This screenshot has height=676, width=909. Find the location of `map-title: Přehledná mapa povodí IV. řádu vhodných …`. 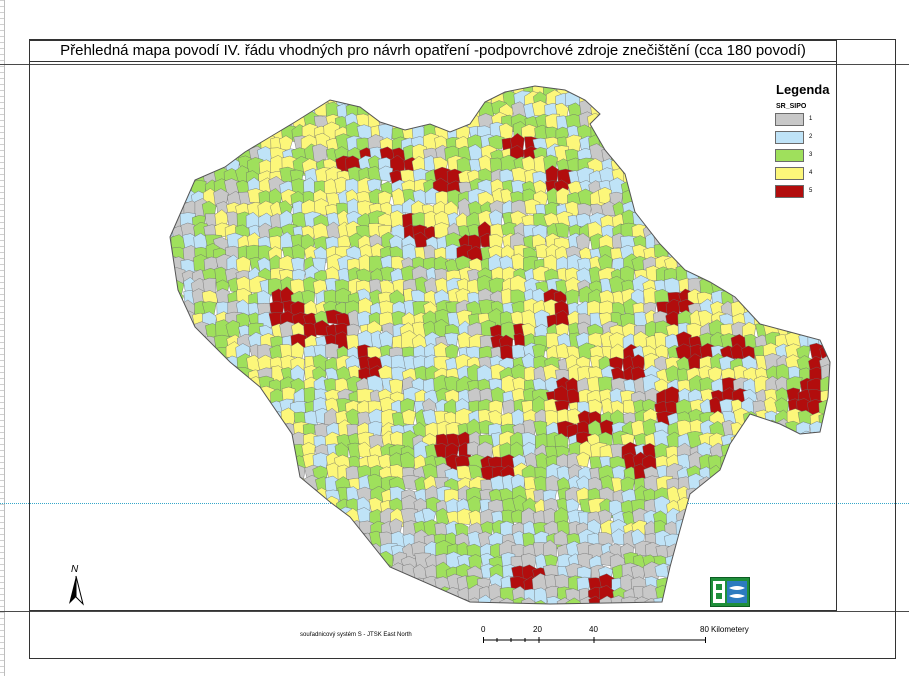

map-title: Přehledná mapa povodí IV. řádu vhodných … is located at coordinates (433, 51).